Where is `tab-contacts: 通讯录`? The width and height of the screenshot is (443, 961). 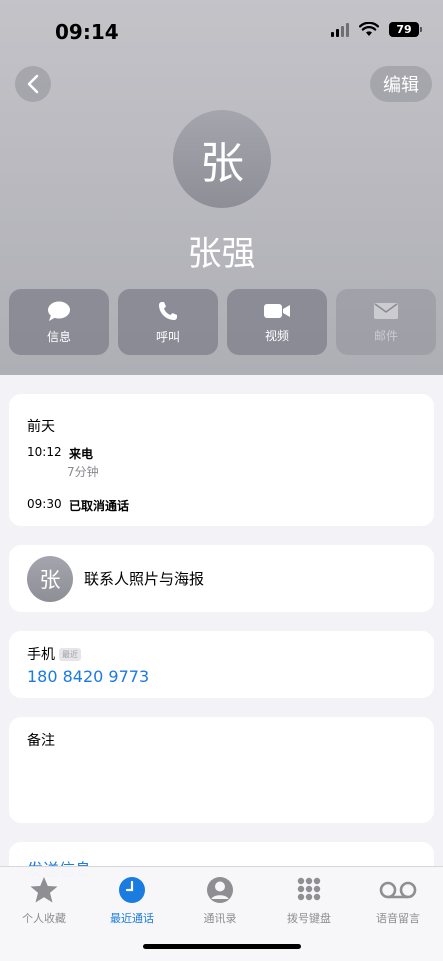 tab-contacts: 通讯录 is located at coordinates (220, 900).